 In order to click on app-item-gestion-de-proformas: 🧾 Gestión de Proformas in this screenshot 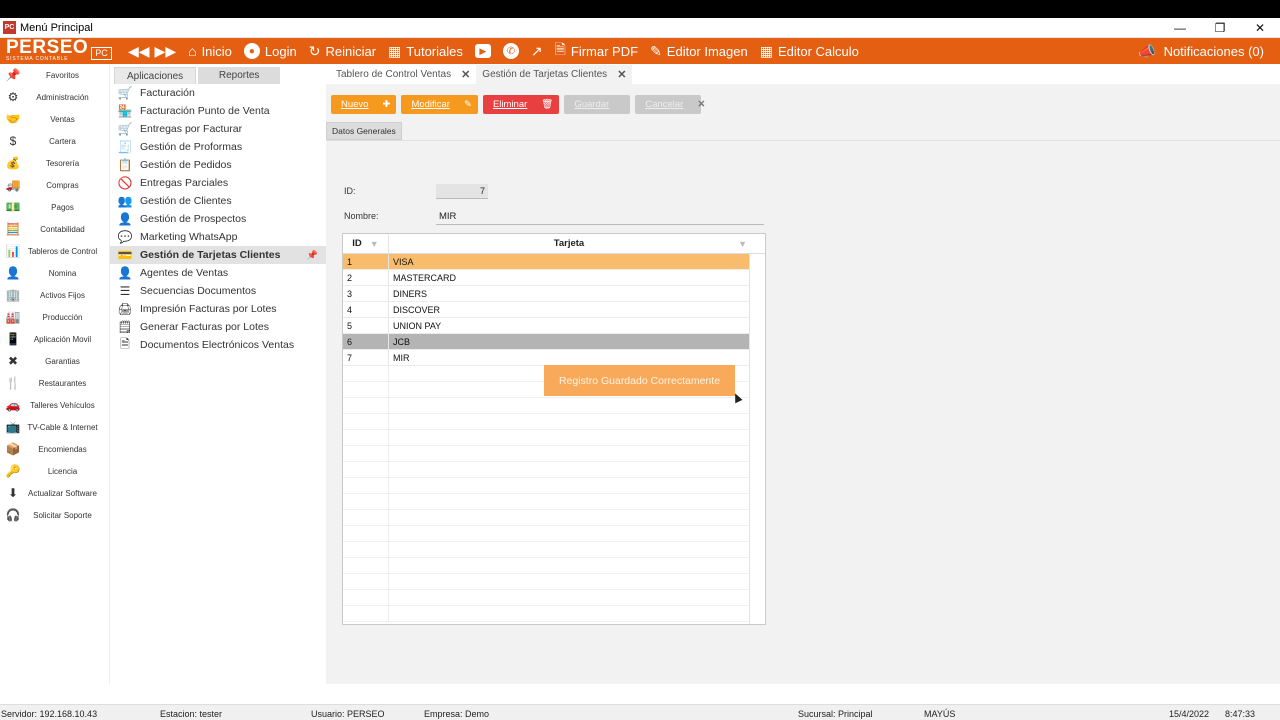, I will do `click(218, 147)`.